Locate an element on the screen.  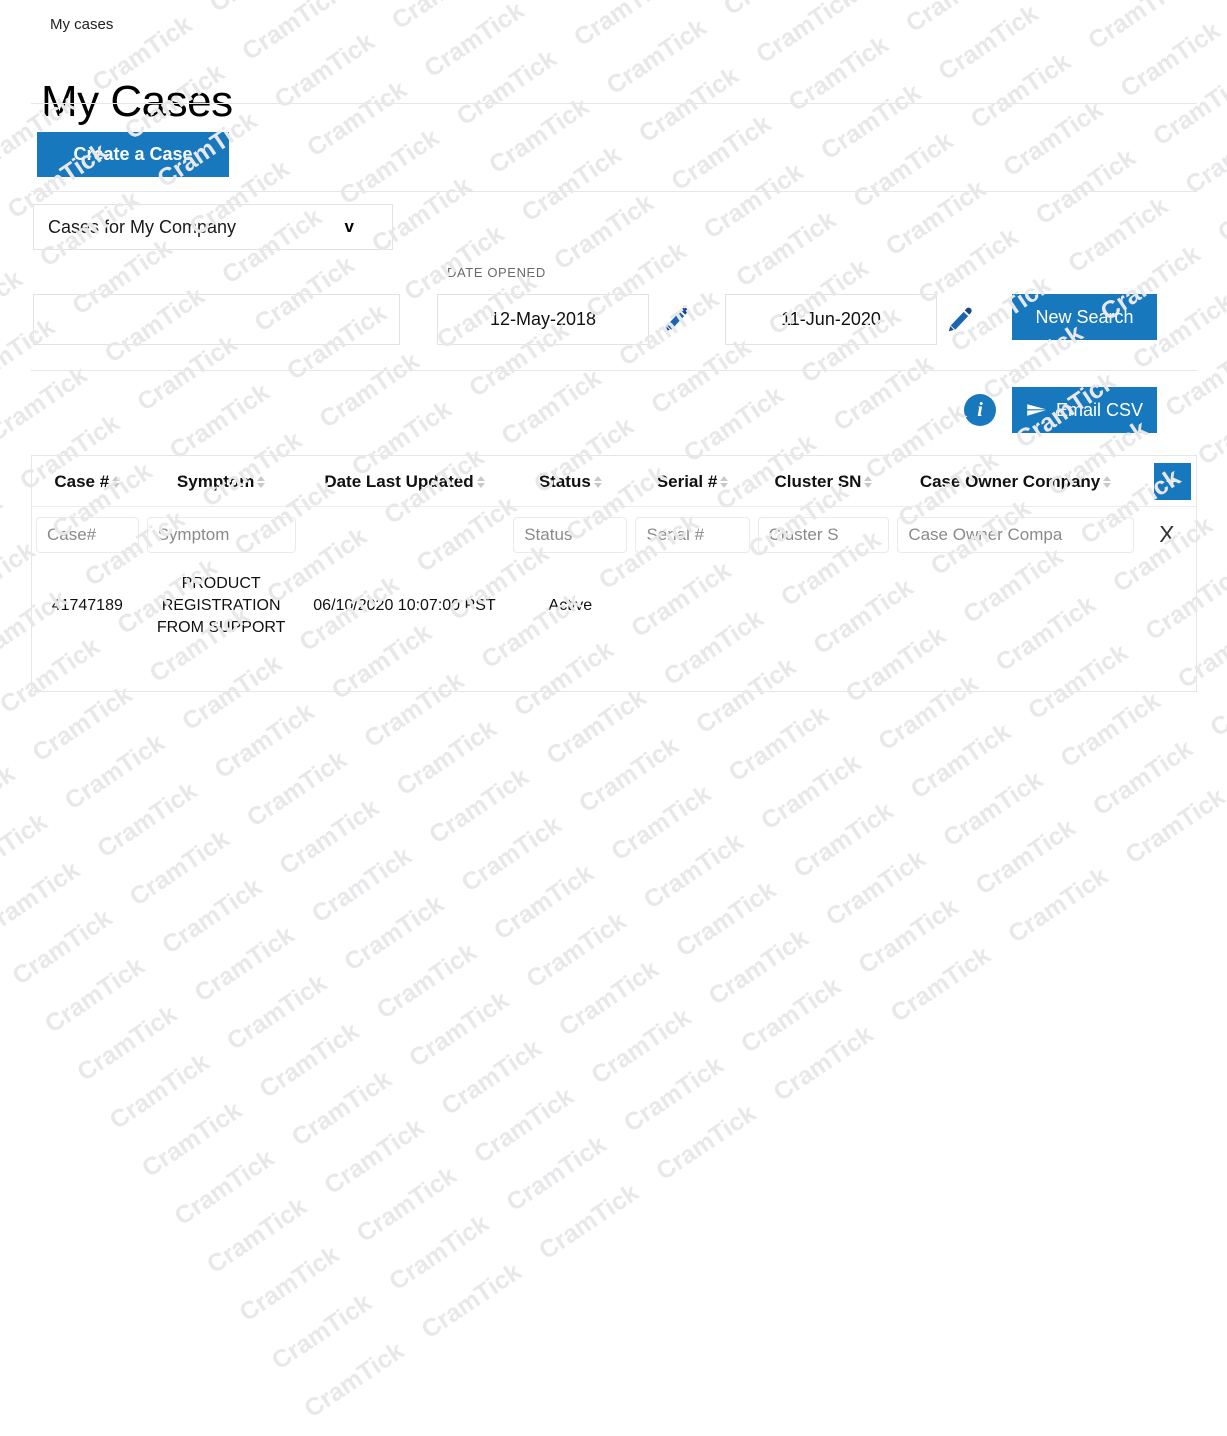
column-header-3: Status is located at coordinates (570, 481).